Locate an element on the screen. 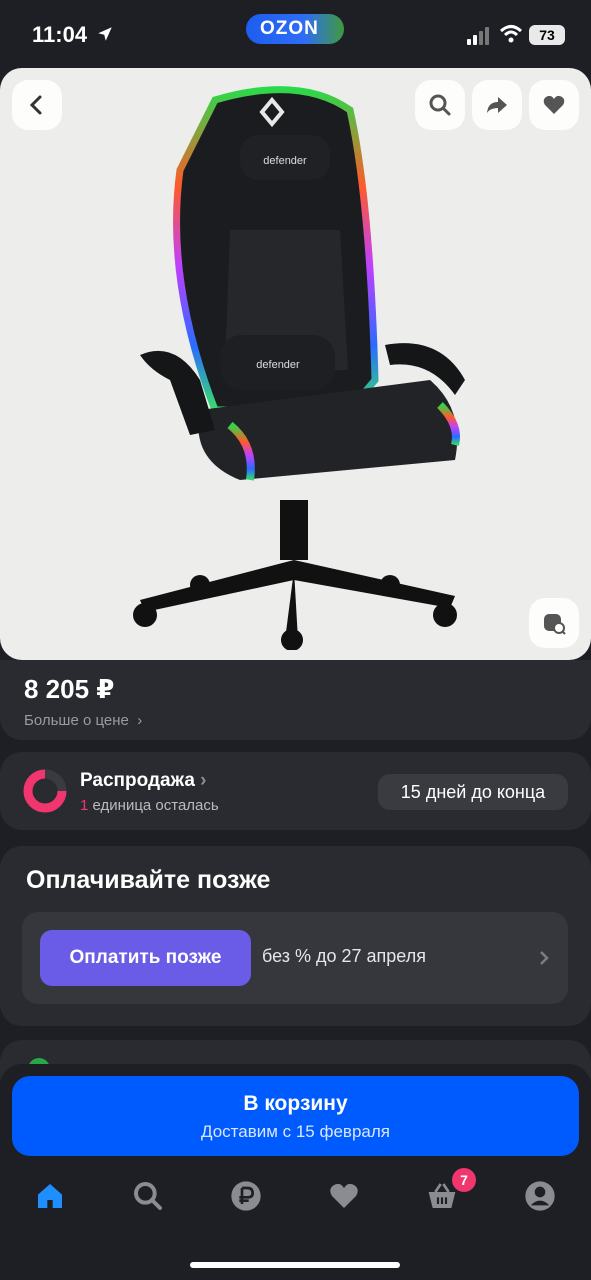 This screenshot has height=1280, width=591. stock-remaining: 1 единица осталась is located at coordinates (149, 805).